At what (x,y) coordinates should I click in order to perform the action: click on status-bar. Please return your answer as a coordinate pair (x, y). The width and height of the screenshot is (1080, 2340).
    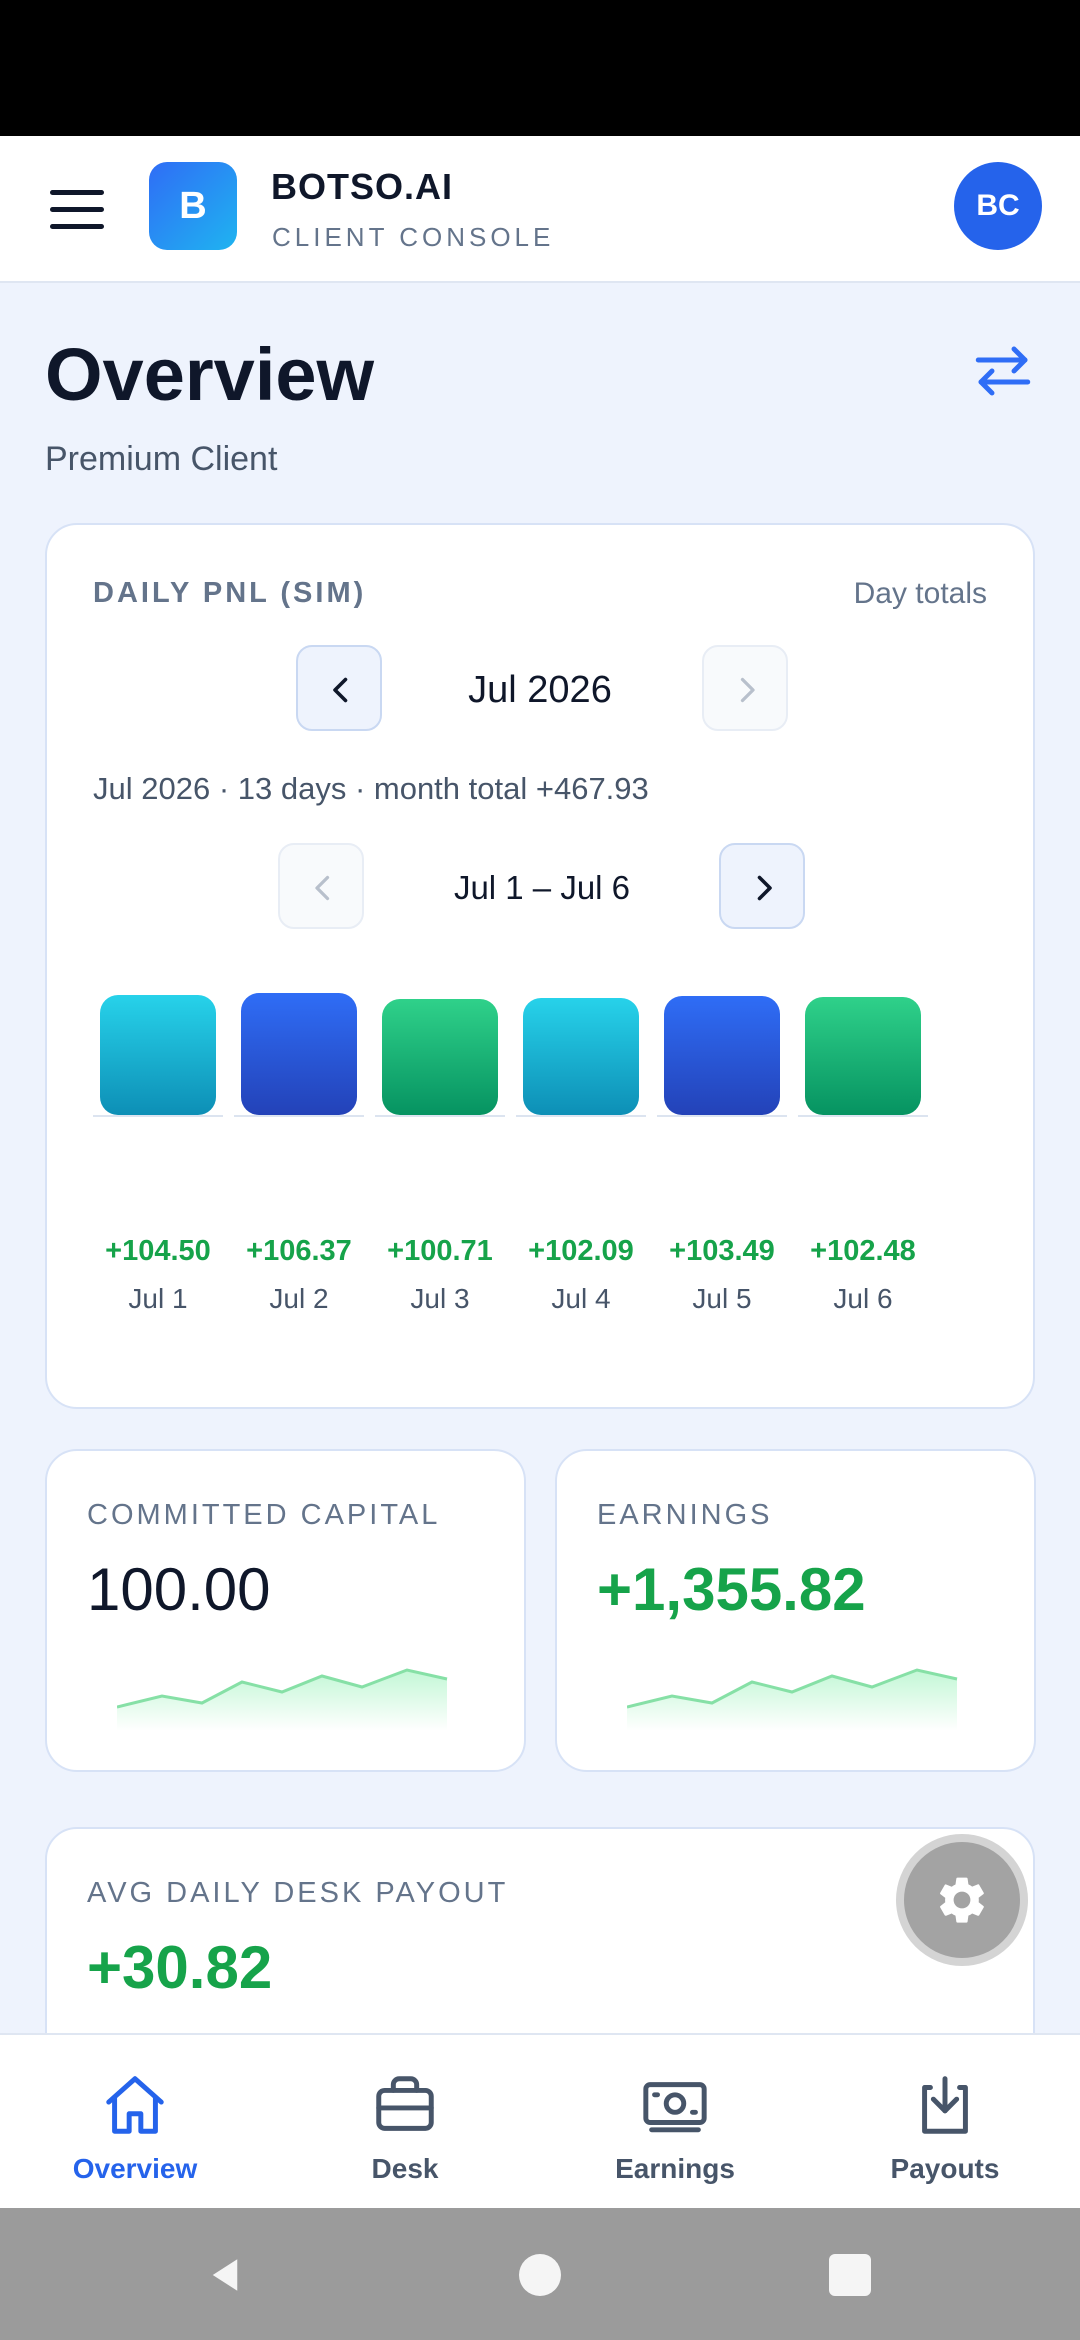
    Looking at the image, I should click on (540, 68).